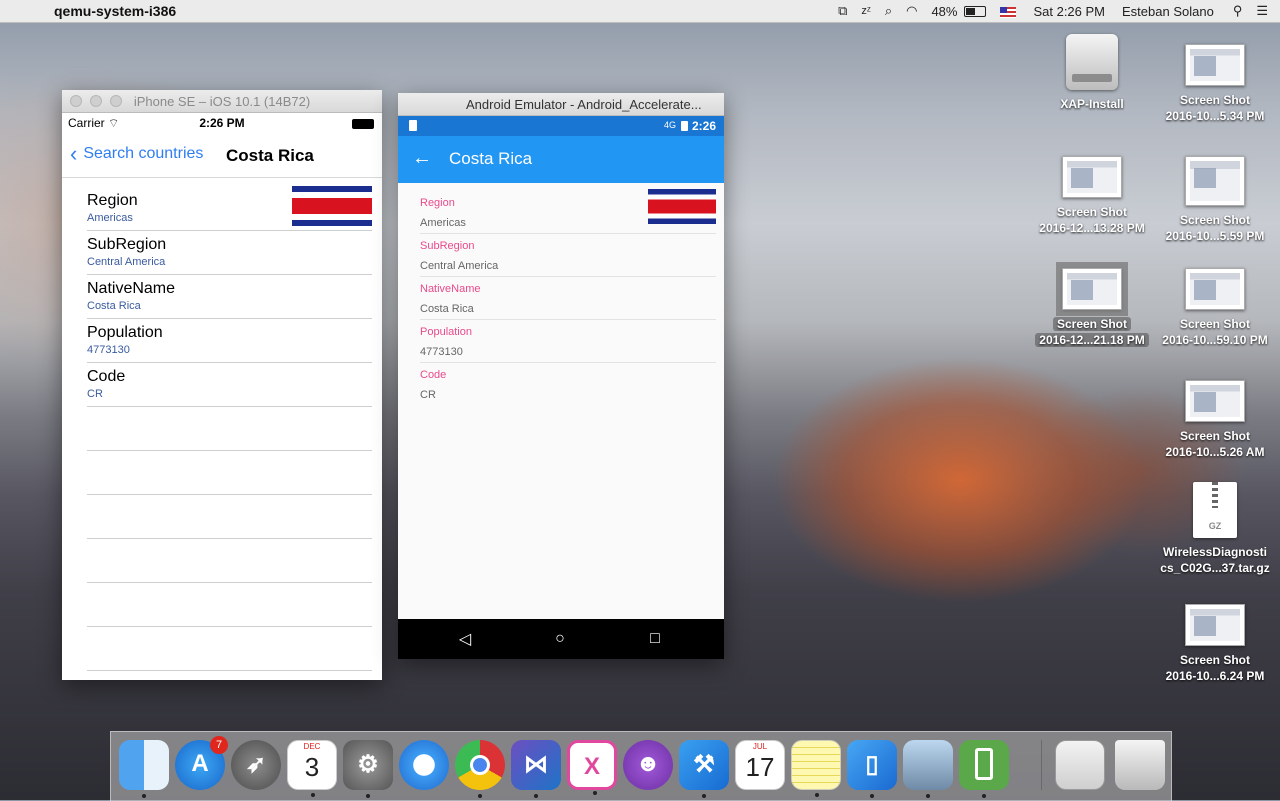  I want to click on desktop-icon-xap-install: XAP-Install, so click(1092, 73).